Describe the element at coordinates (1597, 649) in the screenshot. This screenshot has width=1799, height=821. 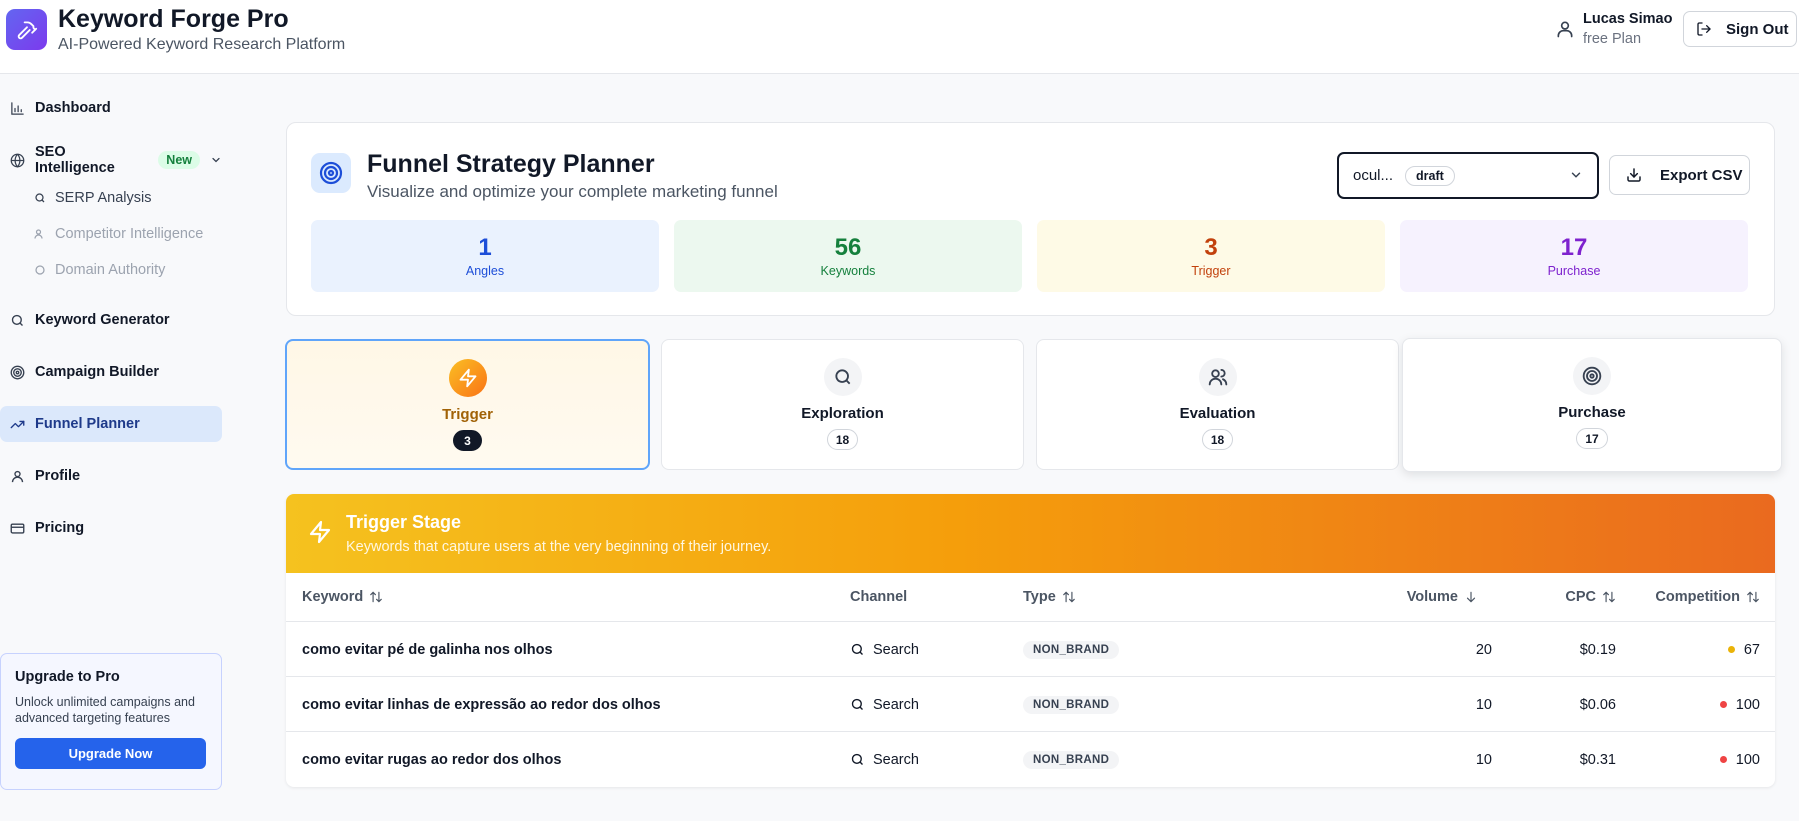
I see `cpc-cell: $0.19` at that location.